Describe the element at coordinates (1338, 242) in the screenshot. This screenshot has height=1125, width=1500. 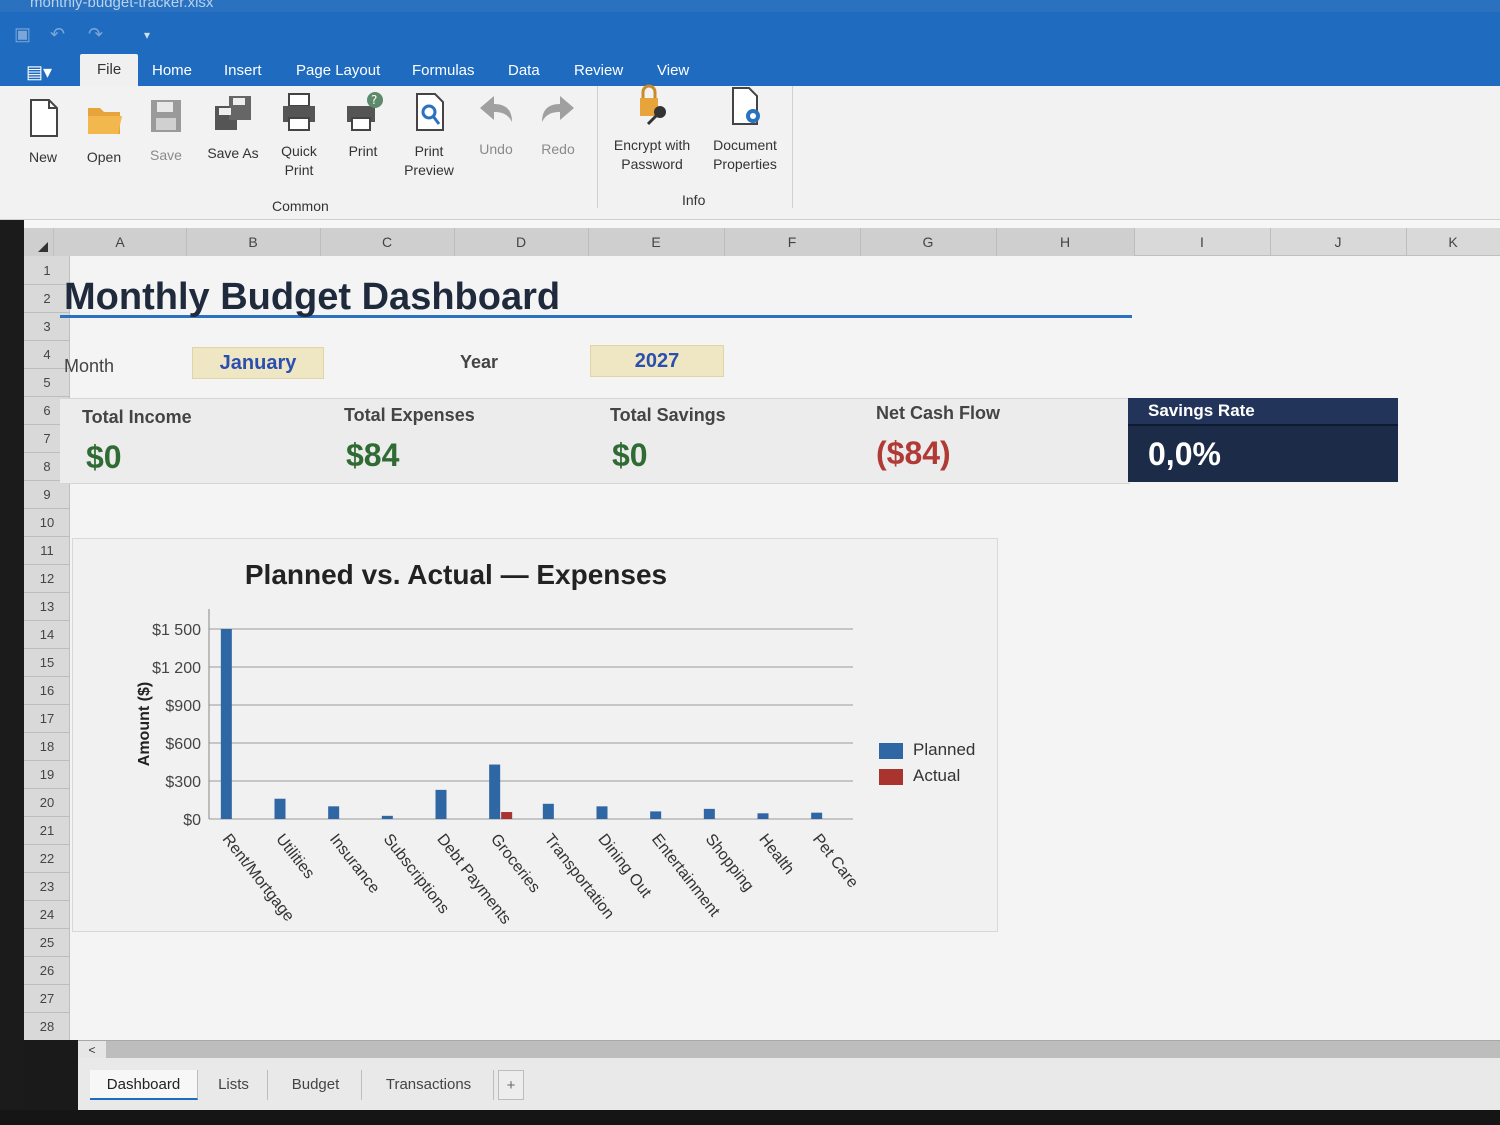
I see `column-header-j: J` at that location.